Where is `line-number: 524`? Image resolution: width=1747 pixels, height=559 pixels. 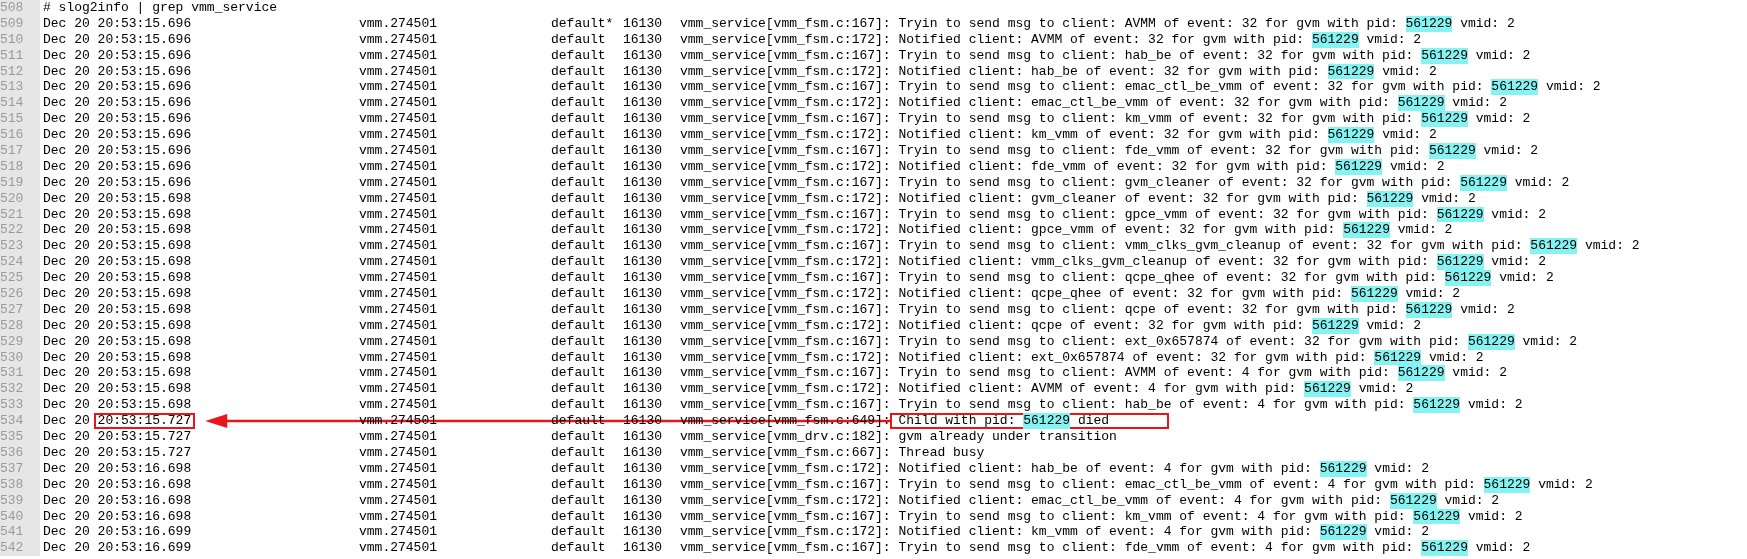 line-number: 524 is located at coordinates (20, 262).